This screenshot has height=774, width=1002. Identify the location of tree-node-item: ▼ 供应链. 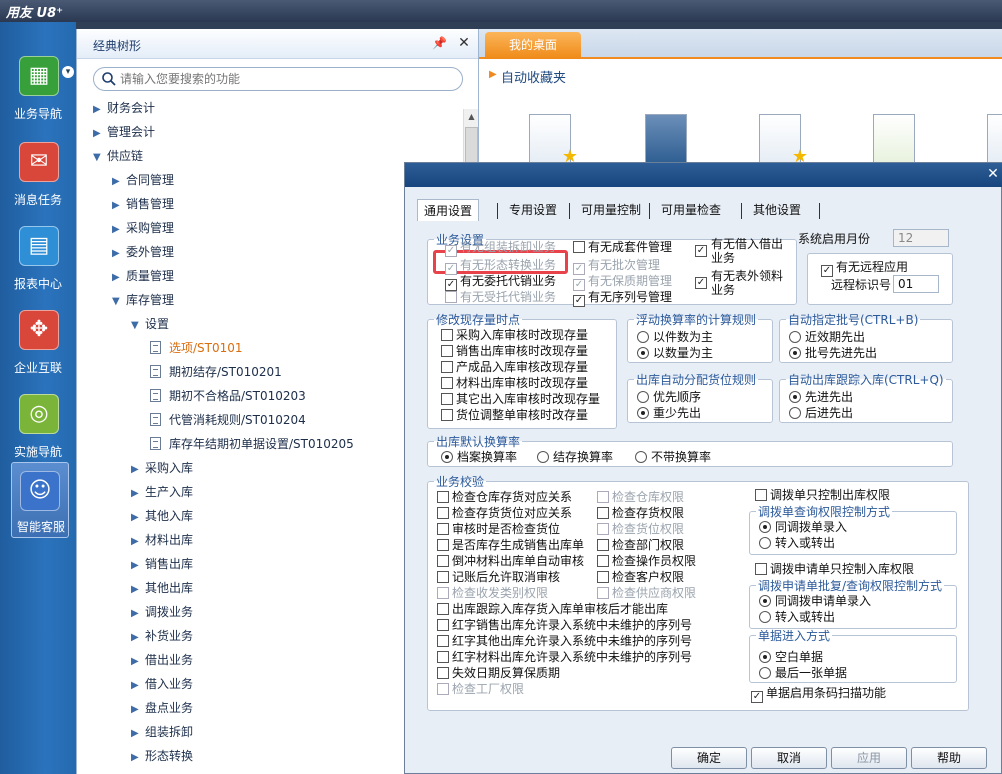
(118, 157).